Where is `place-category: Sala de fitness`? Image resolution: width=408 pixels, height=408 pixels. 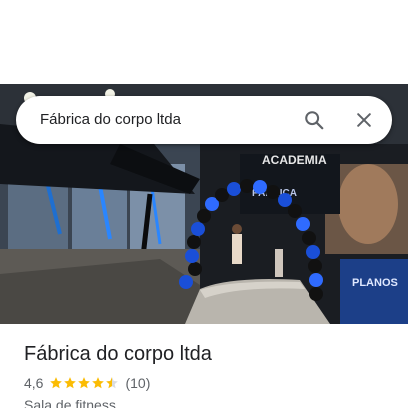 place-category: Sala de fitness is located at coordinates (70, 402).